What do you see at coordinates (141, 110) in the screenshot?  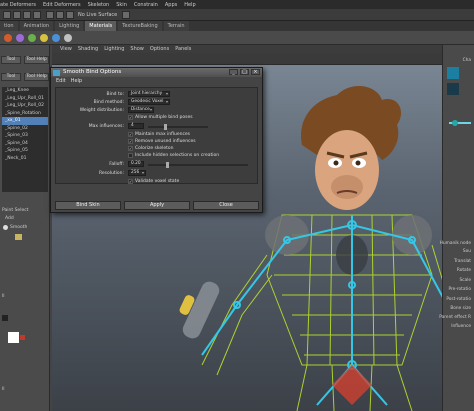 I see `weight-distribution-dropdown: Distance` at bounding box center [141, 110].